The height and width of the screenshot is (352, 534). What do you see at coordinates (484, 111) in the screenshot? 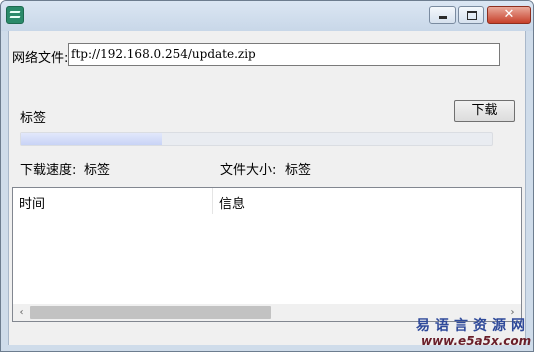
I see `download-button: 下载` at bounding box center [484, 111].